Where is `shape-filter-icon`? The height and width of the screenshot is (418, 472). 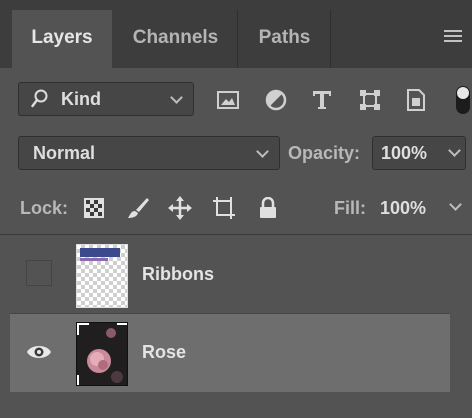
shape-filter-icon is located at coordinates (370, 100).